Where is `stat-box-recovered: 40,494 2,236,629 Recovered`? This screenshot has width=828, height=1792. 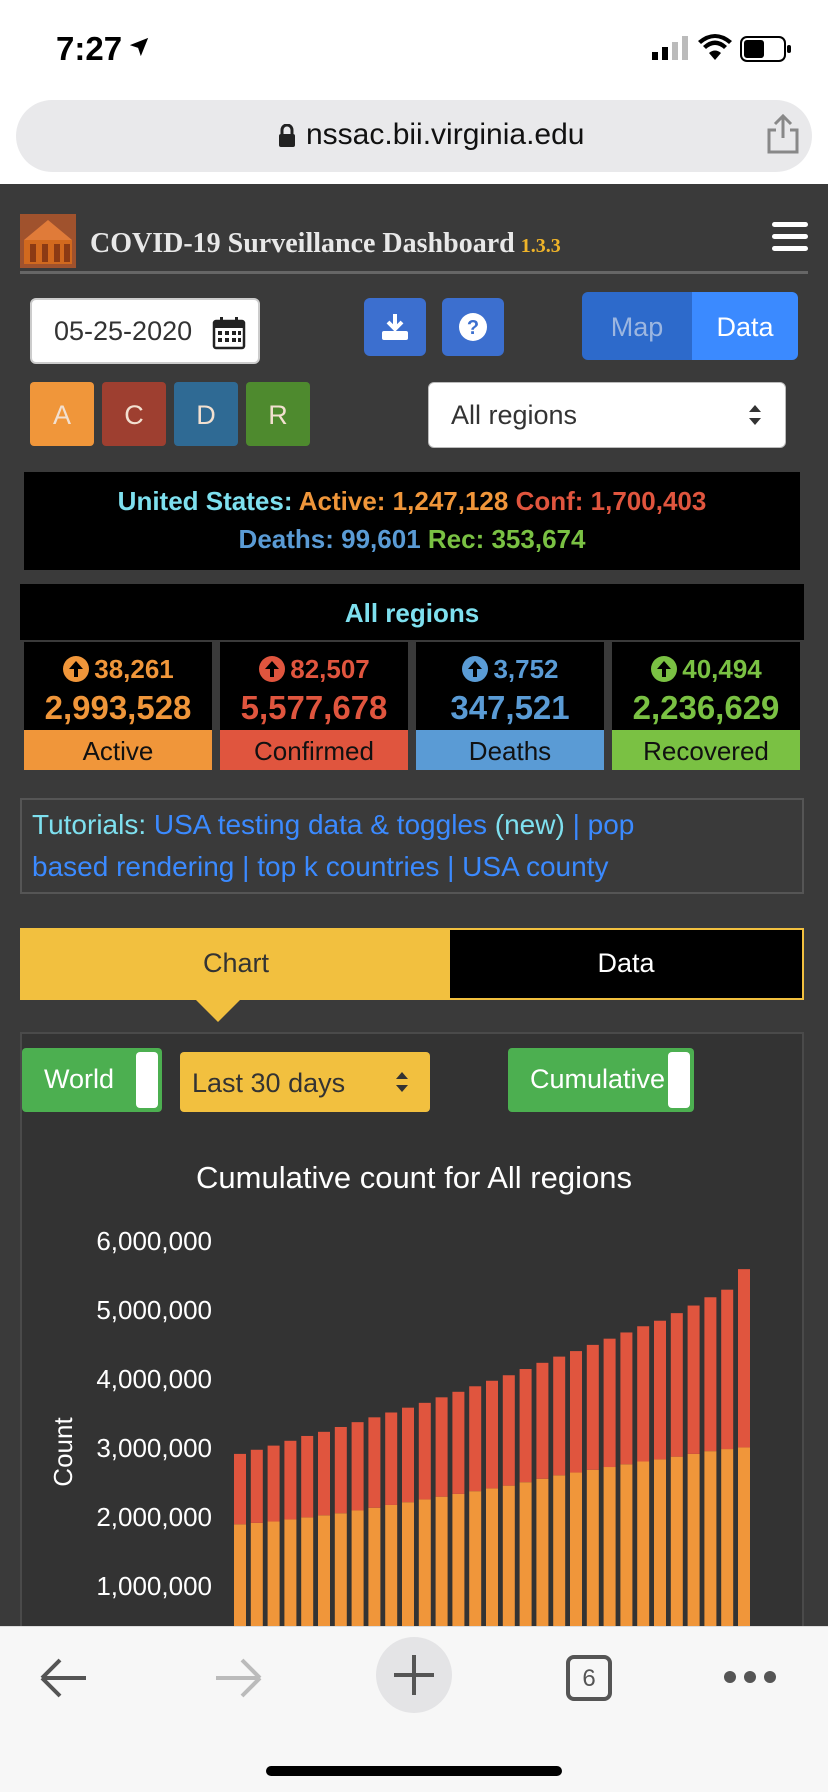 stat-box-recovered: 40,494 2,236,629 Recovered is located at coordinates (706, 706).